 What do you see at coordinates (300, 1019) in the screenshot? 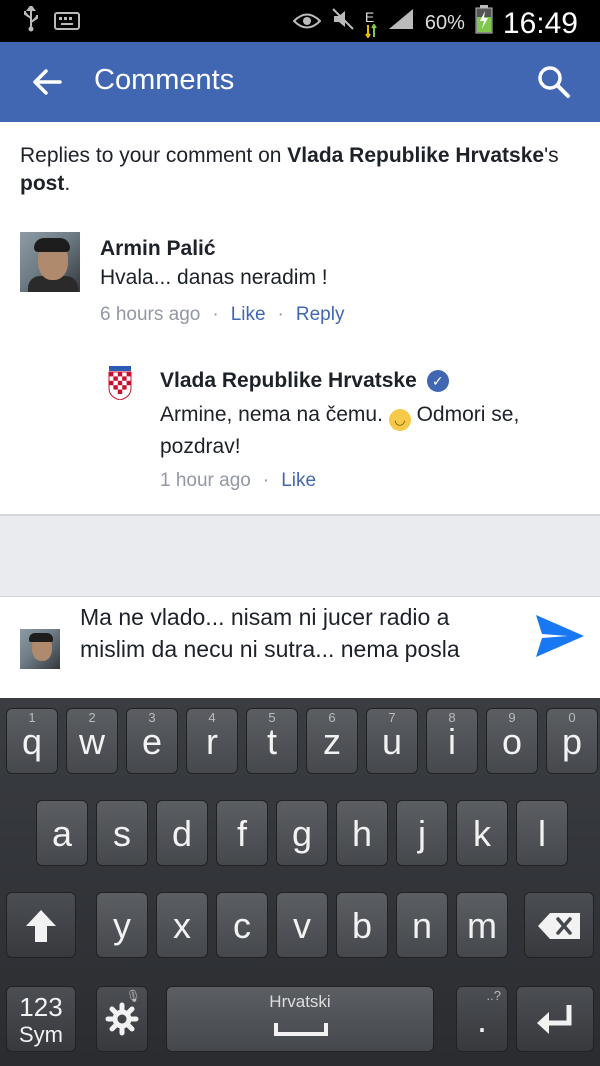
I see `space-key: Hrvatski` at bounding box center [300, 1019].